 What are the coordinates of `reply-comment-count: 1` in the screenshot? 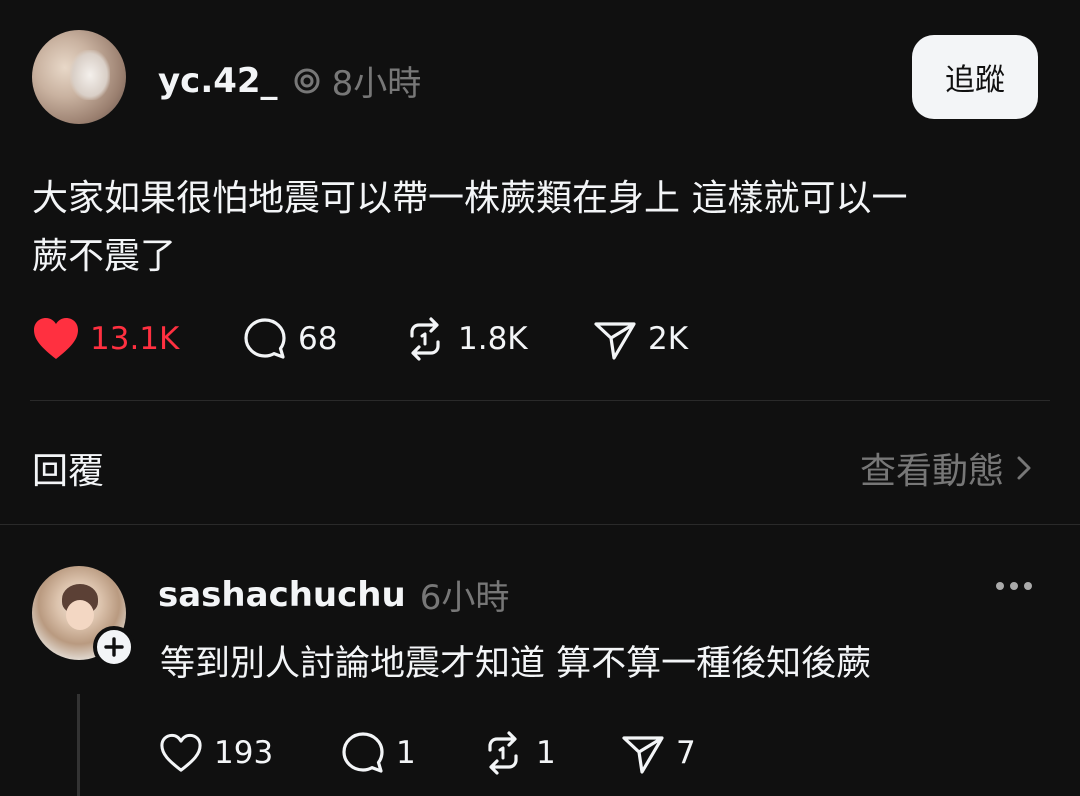 It's located at (406, 753).